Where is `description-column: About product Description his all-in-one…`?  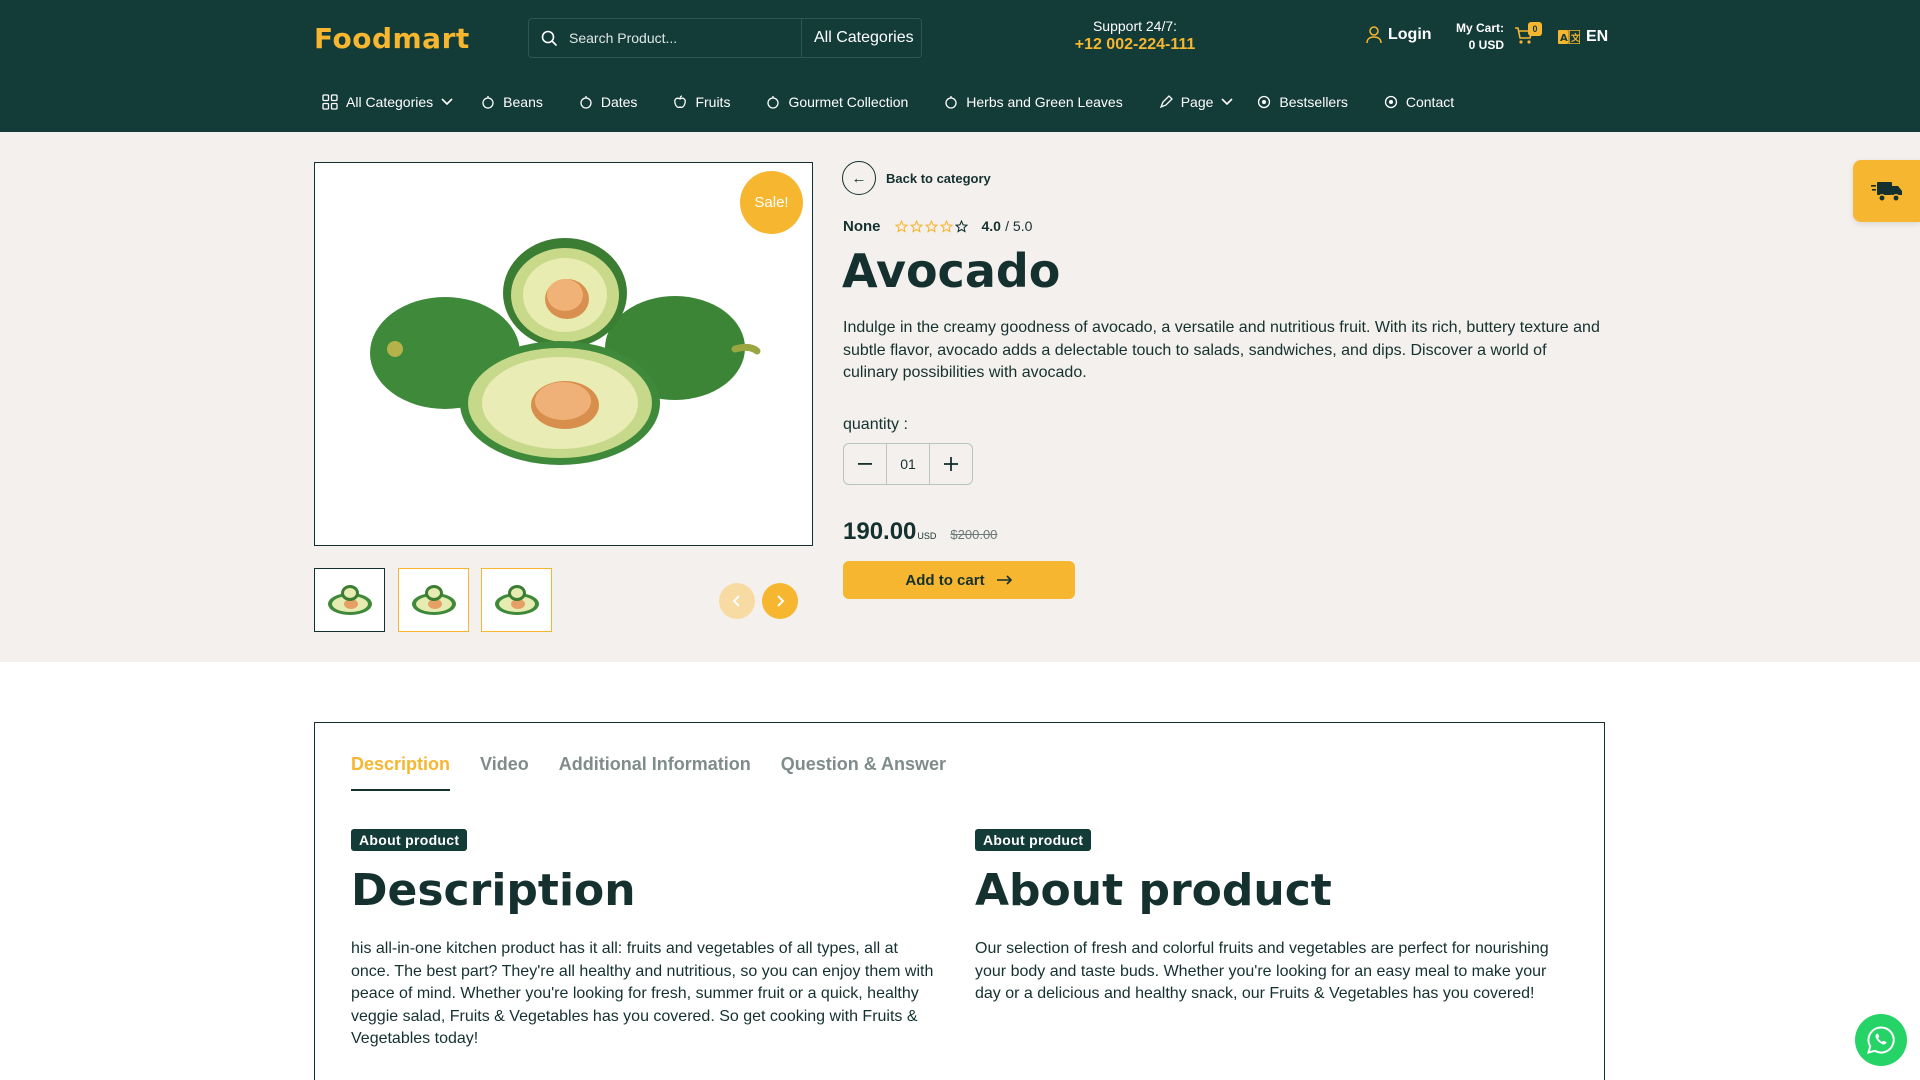 description-column: About product Description his all-in-one… is located at coordinates (646, 940).